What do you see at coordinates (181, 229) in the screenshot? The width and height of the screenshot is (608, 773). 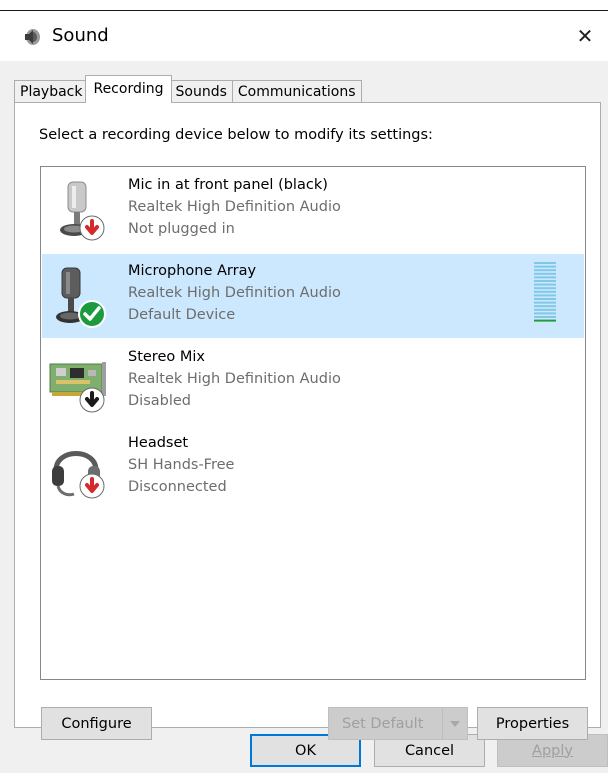 I see `device-status: Not plugged in` at bounding box center [181, 229].